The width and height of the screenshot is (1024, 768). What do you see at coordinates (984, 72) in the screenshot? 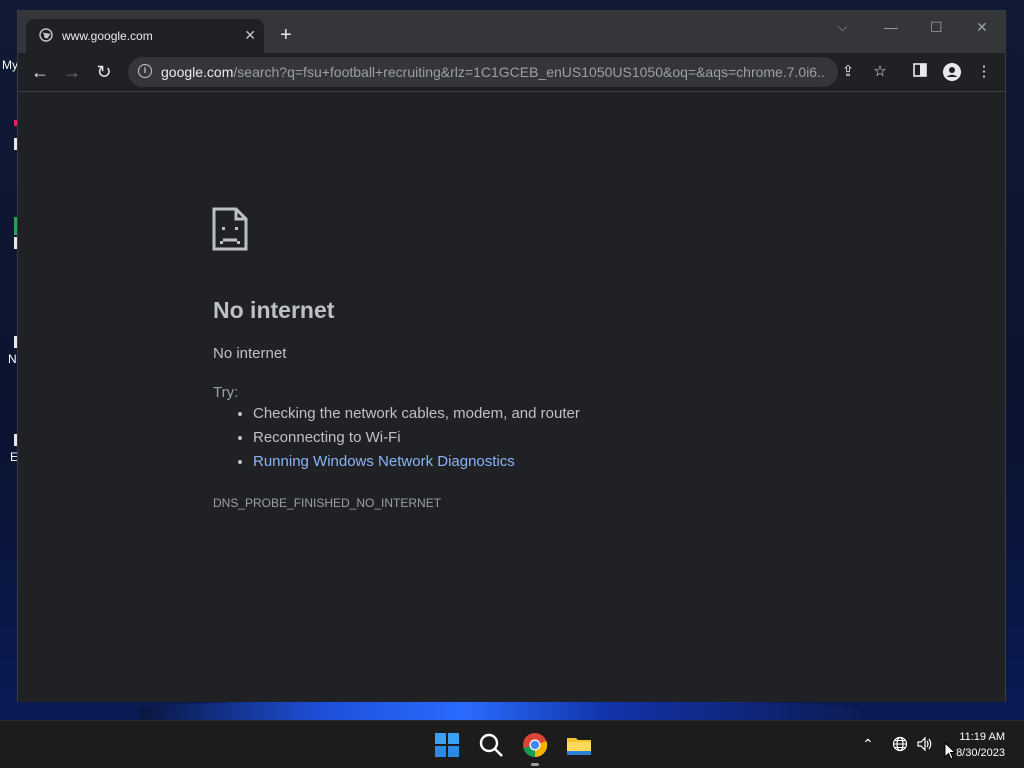
I see `more-menu-icon: ⋮` at bounding box center [984, 72].